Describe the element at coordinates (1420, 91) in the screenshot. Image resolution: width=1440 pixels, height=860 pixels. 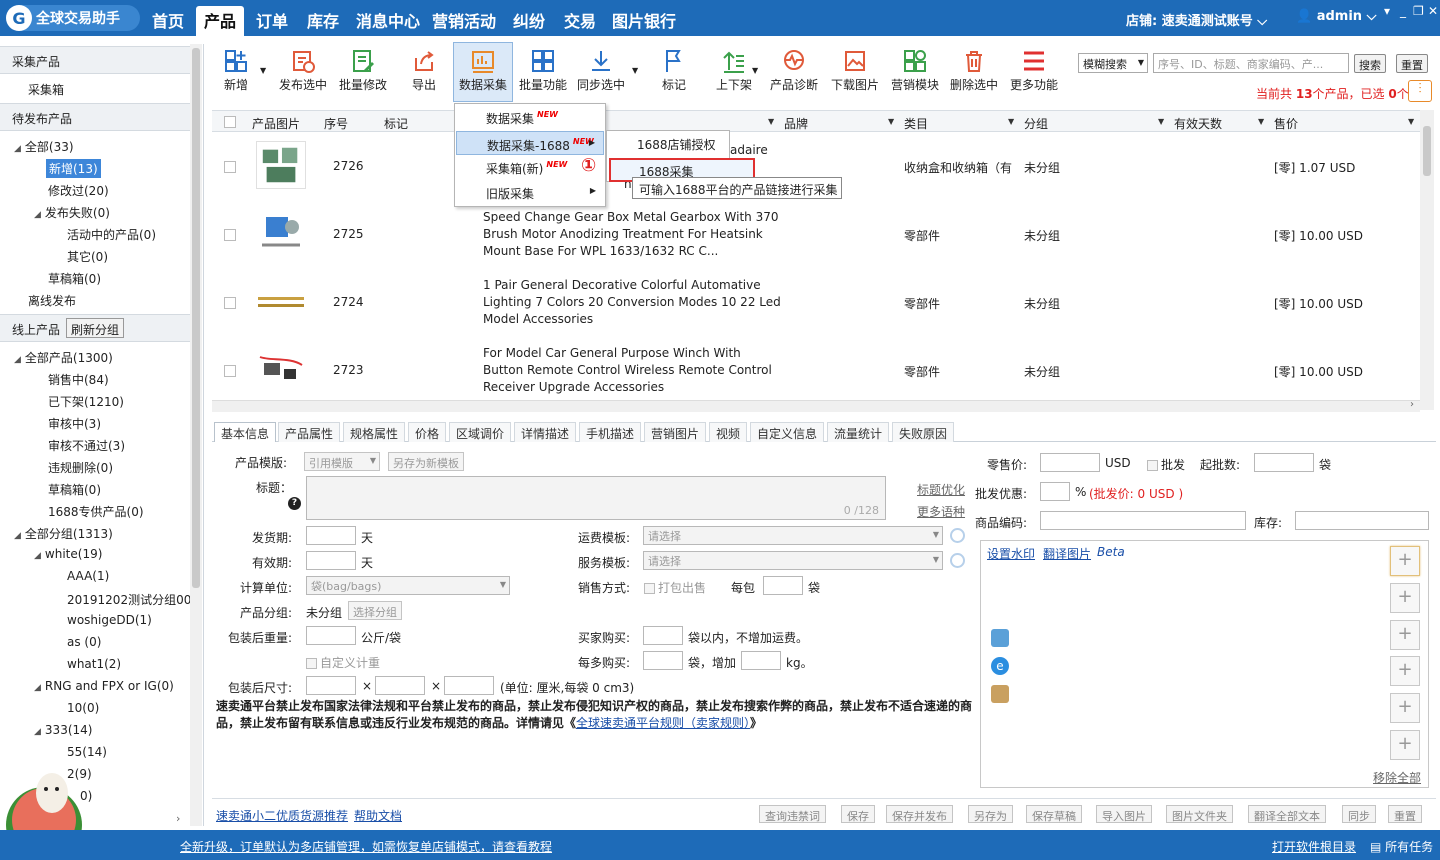
I see `filter-settings-icon: ⫶` at that location.